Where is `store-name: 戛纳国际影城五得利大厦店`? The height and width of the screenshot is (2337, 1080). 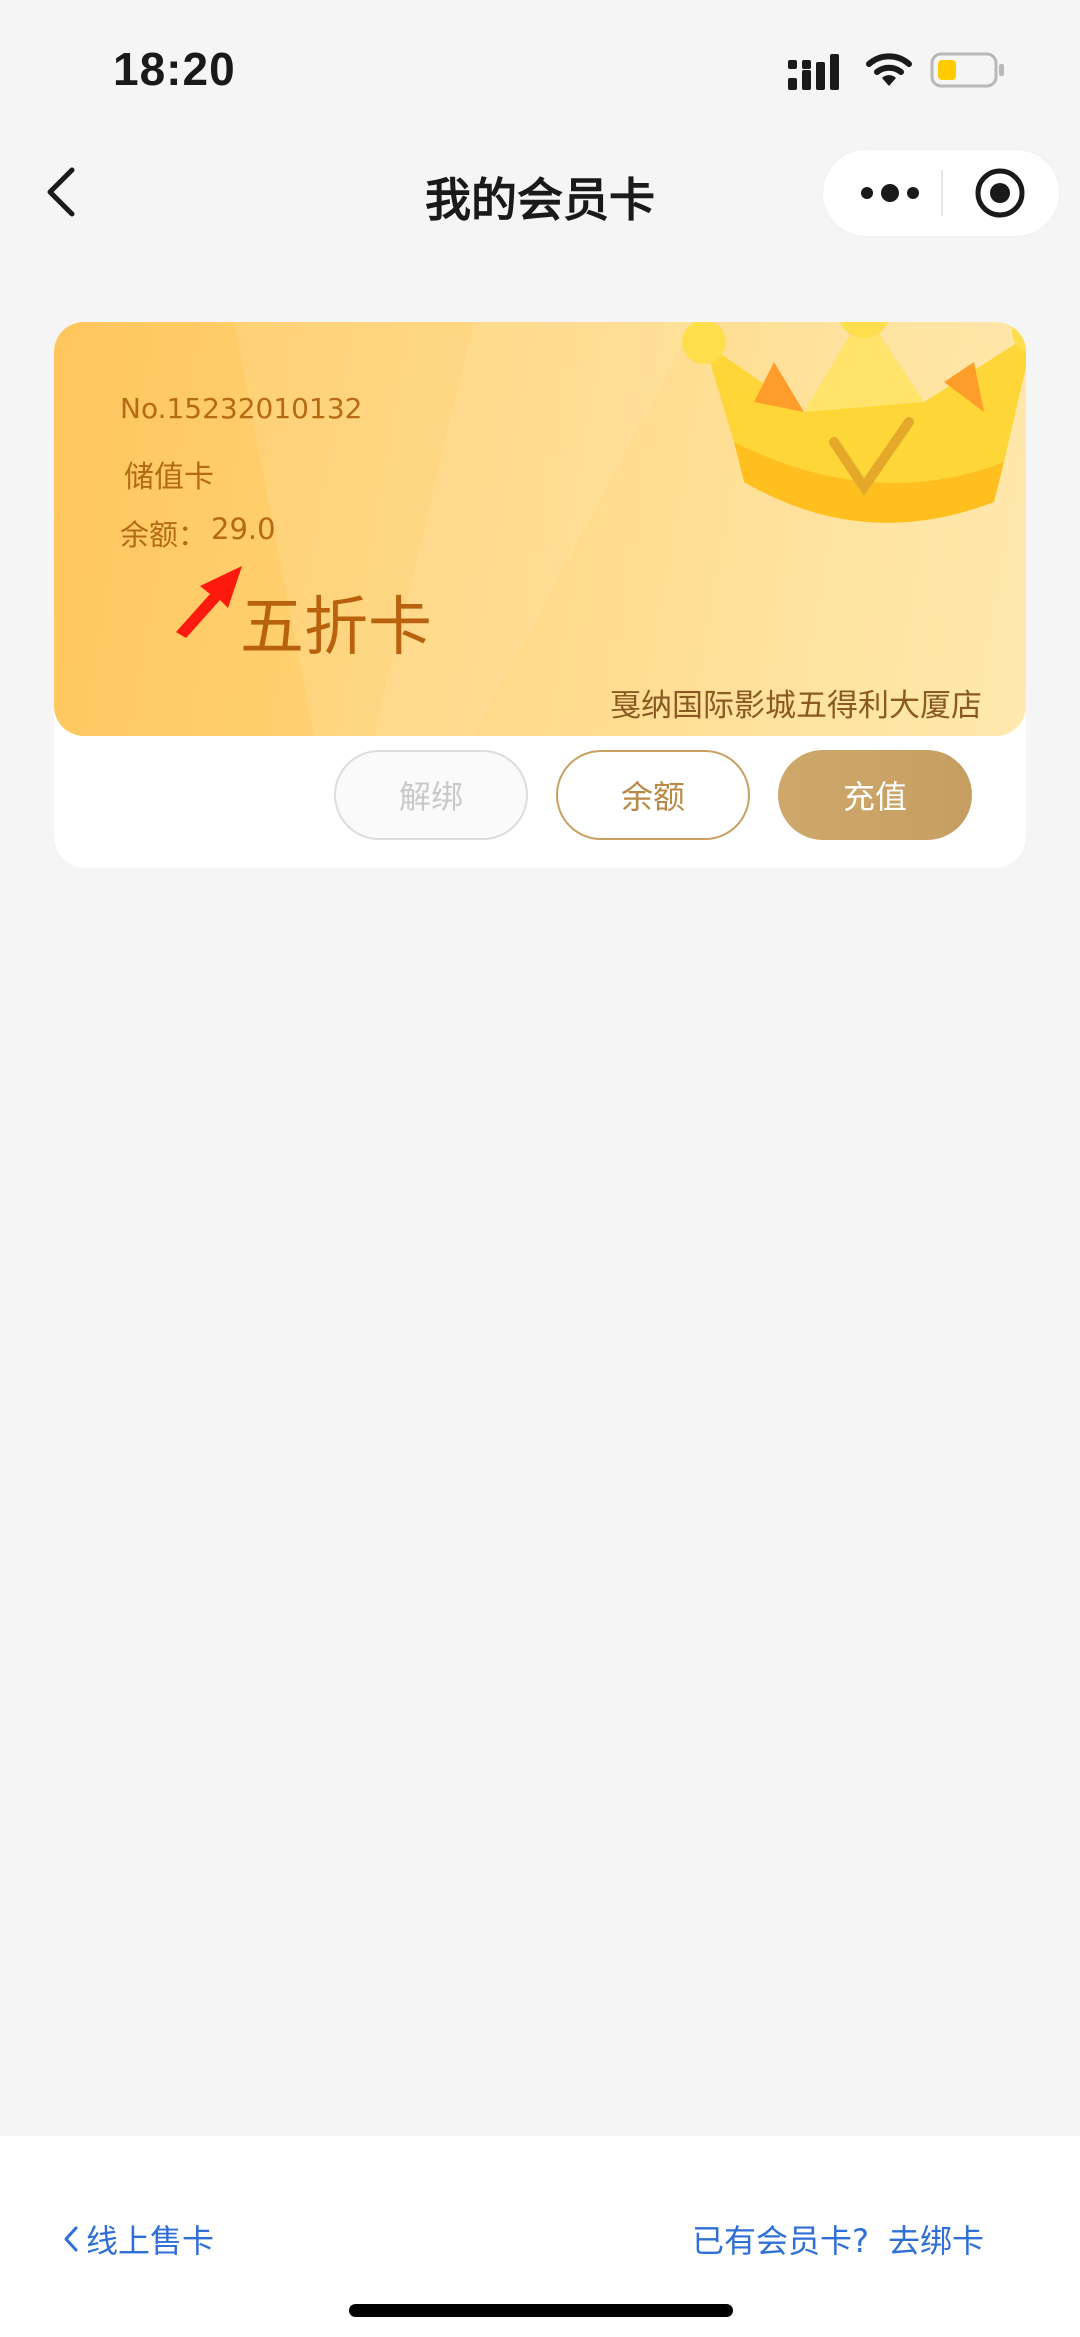 store-name: 戛纳国际影城五得利大厦店 is located at coordinates (796, 706).